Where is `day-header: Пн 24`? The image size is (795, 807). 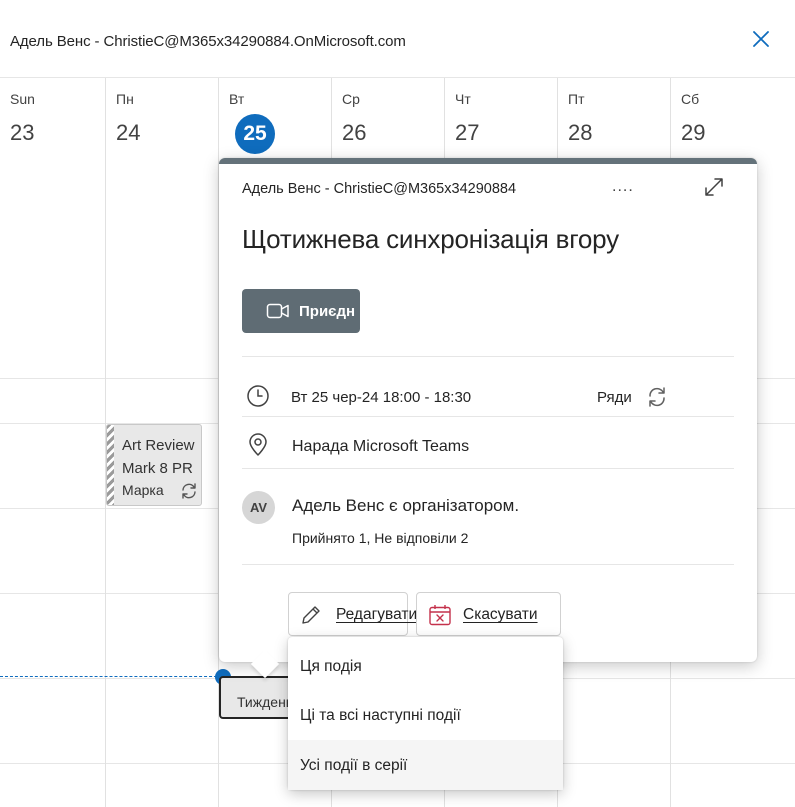
day-header: Пн 24 is located at coordinates (162, 113).